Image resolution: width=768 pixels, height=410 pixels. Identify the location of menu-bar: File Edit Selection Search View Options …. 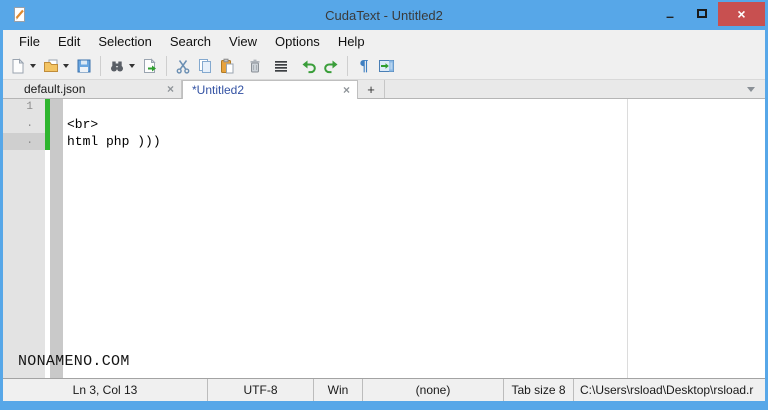
(384, 41).